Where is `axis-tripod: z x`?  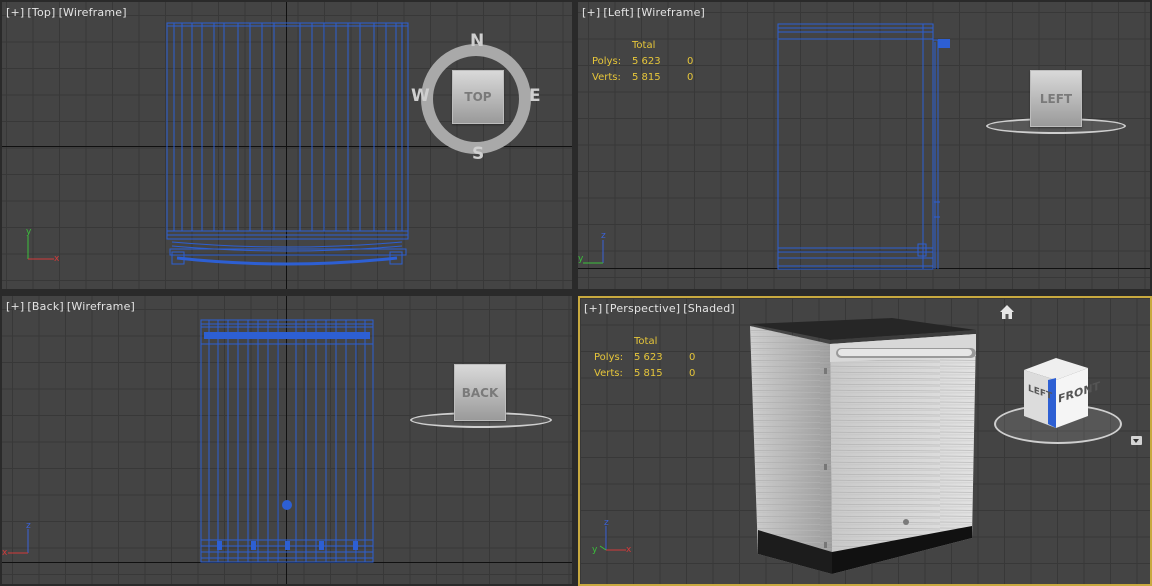 axis-tripod: z x is located at coordinates (16, 539).